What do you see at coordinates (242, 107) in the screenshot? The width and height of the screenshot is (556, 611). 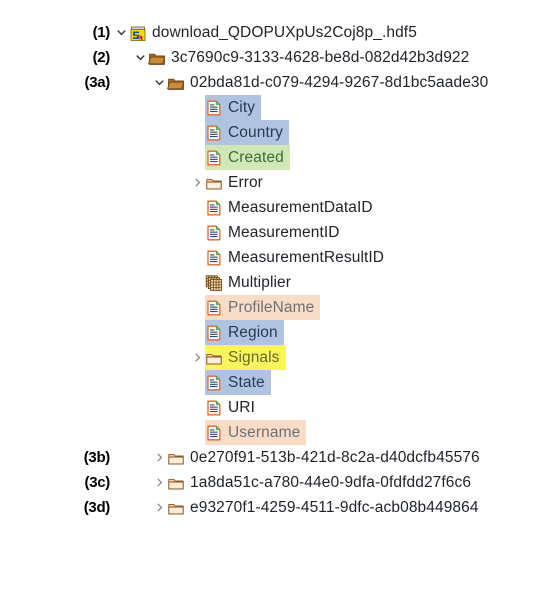 I see `tree-item-label: City` at bounding box center [242, 107].